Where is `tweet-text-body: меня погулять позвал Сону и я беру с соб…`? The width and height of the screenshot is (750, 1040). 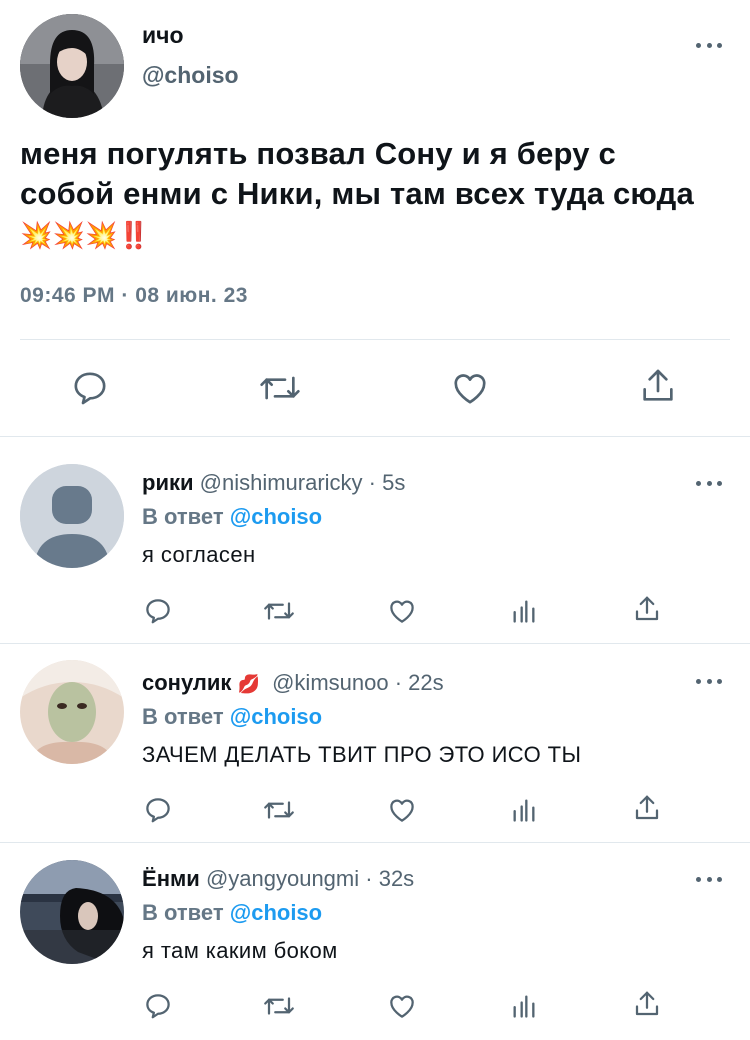 tweet-text-body: меня погулять позвал Сону и я беру с соб… is located at coordinates (357, 173).